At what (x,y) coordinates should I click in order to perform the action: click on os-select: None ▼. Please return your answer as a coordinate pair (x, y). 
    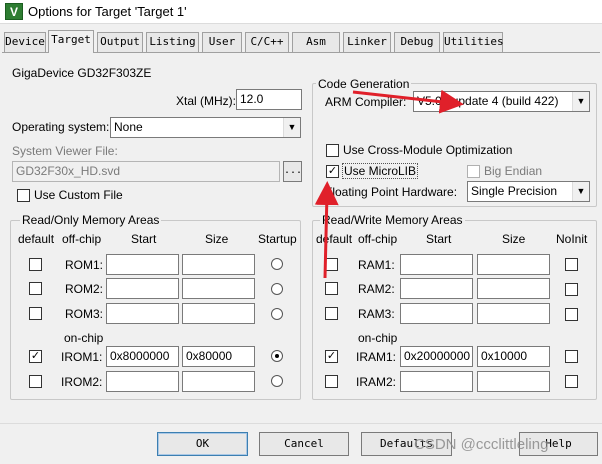
    Looking at the image, I should click on (205, 127).